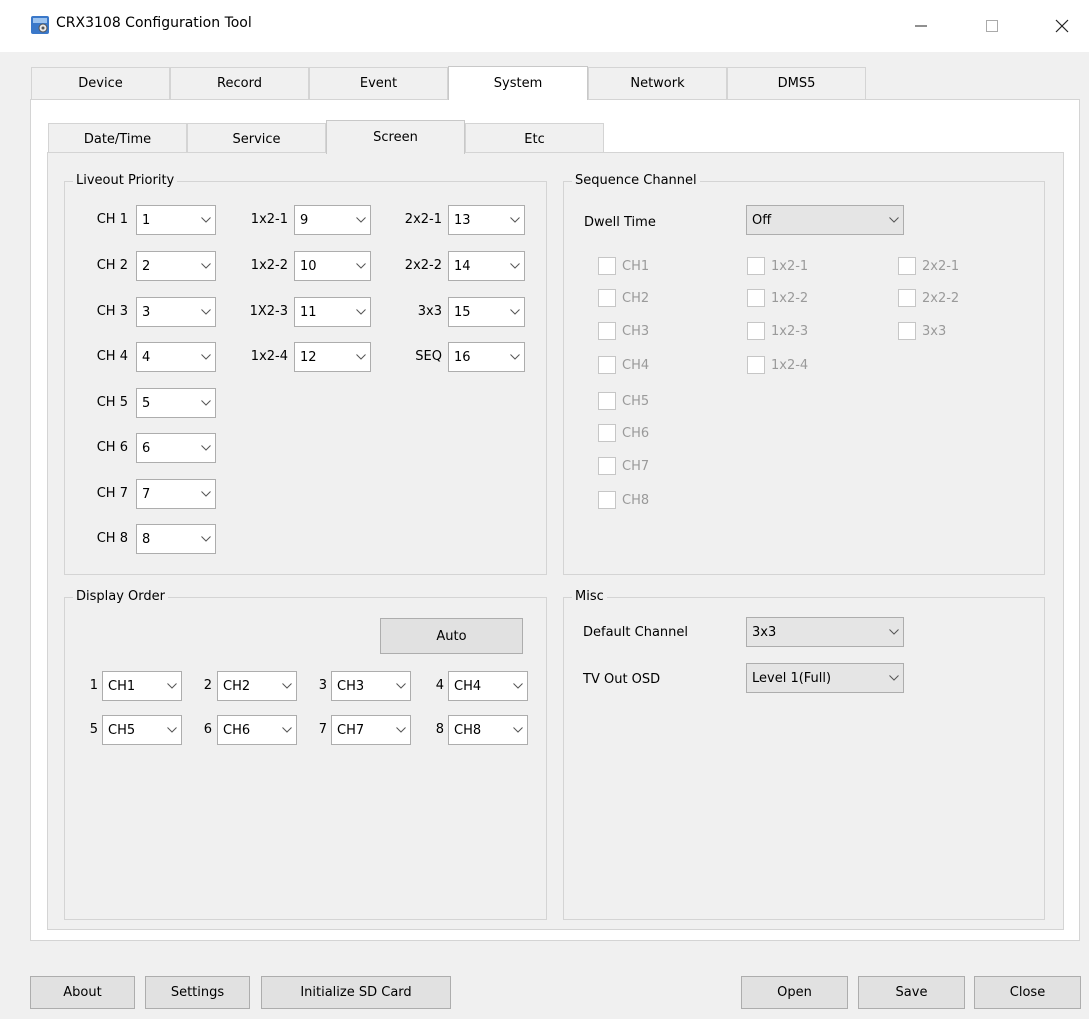 The image size is (1089, 1019). What do you see at coordinates (154, 23) in the screenshot?
I see `window-title: CRX3108 Configuration Tool` at bounding box center [154, 23].